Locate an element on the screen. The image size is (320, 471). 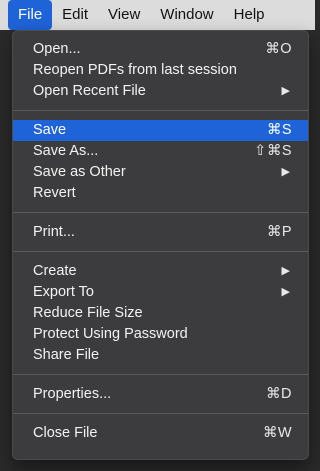
shortcut-label: ⌘O is located at coordinates (278, 49).